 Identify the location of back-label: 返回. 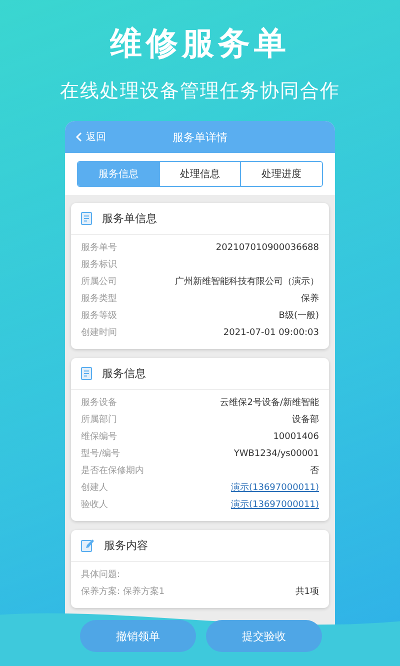
(96, 137).